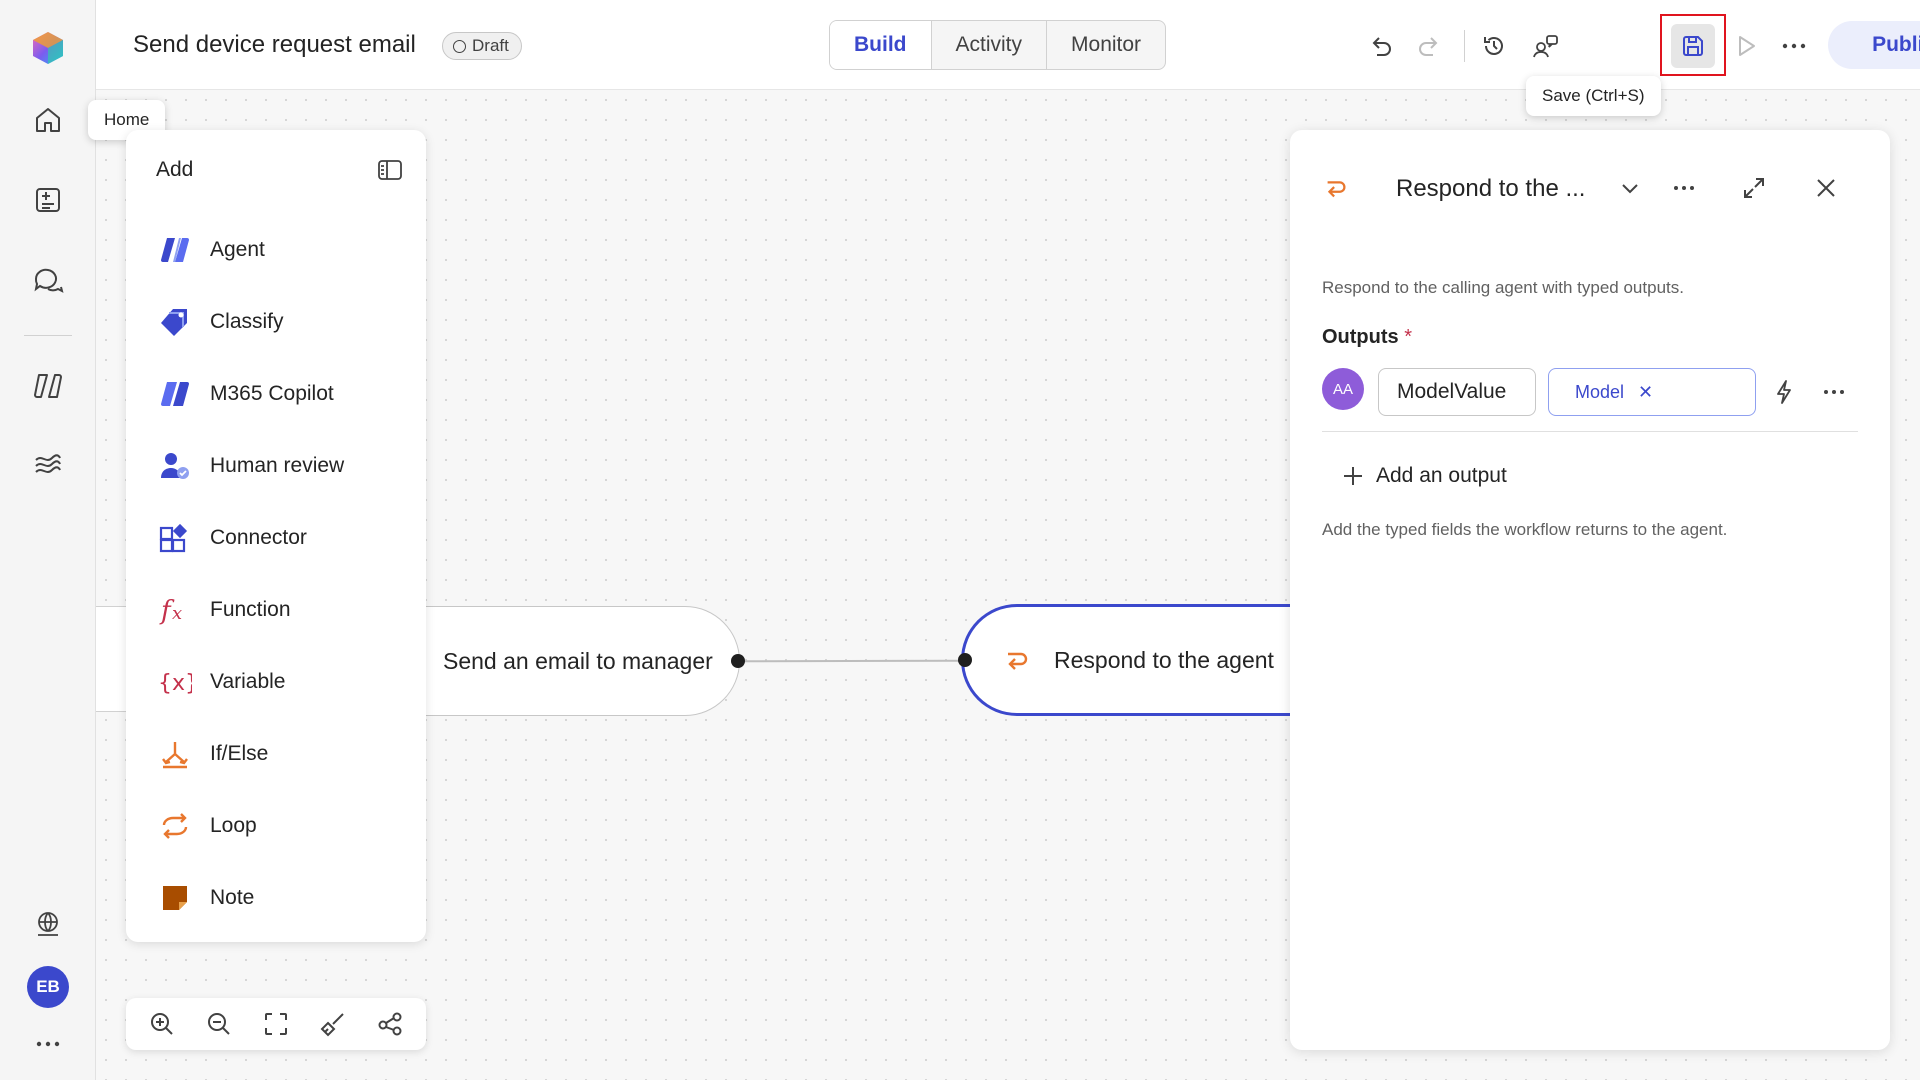 This screenshot has height=1080, width=1920. I want to click on fit-view-icon, so click(275, 1024).